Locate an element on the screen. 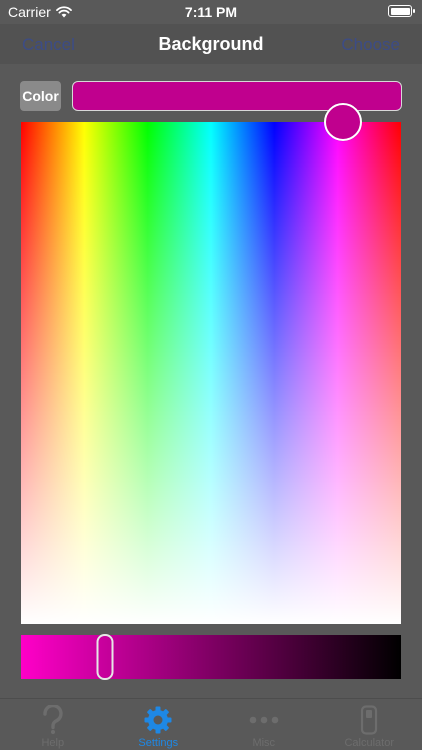 Image resolution: width=422 pixels, height=750 pixels. brightness-slider is located at coordinates (211, 657).